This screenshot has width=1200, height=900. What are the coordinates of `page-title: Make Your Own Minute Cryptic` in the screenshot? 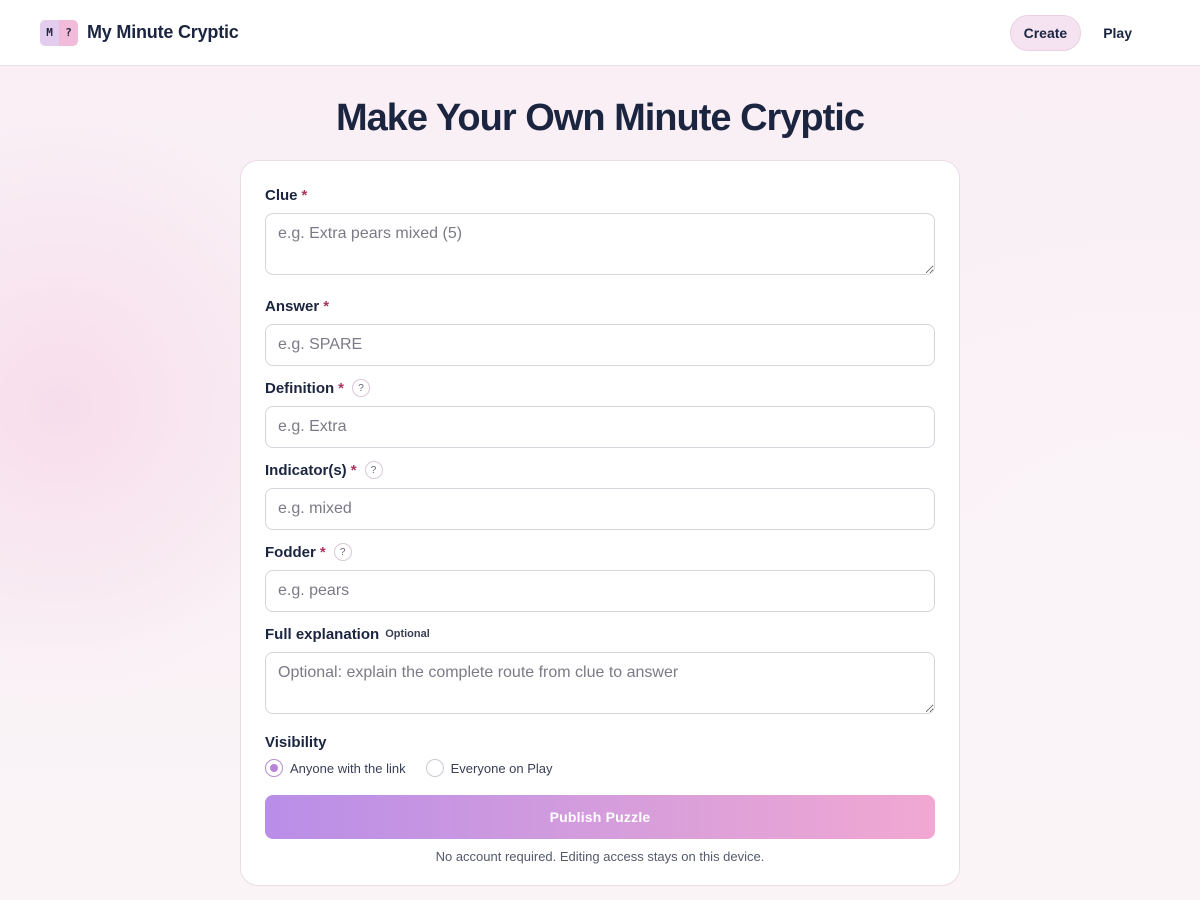 It's located at (600, 118).